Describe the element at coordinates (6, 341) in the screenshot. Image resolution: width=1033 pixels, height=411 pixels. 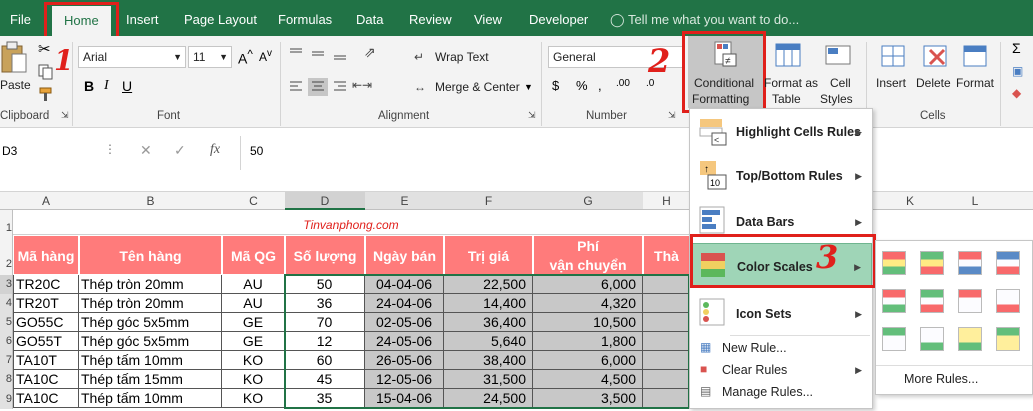
I see `row-header-6: 6` at that location.